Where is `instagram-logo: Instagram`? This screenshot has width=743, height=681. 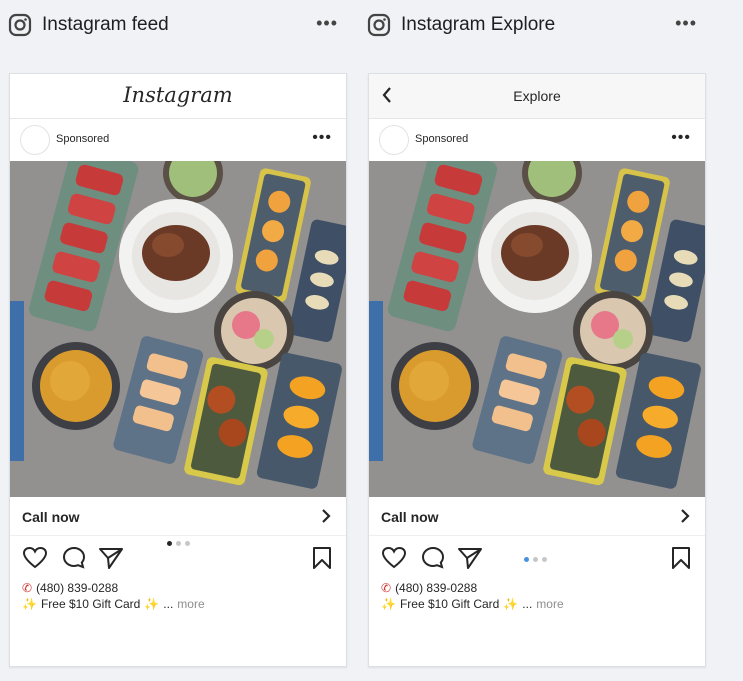
instagram-logo: Instagram is located at coordinates (178, 95).